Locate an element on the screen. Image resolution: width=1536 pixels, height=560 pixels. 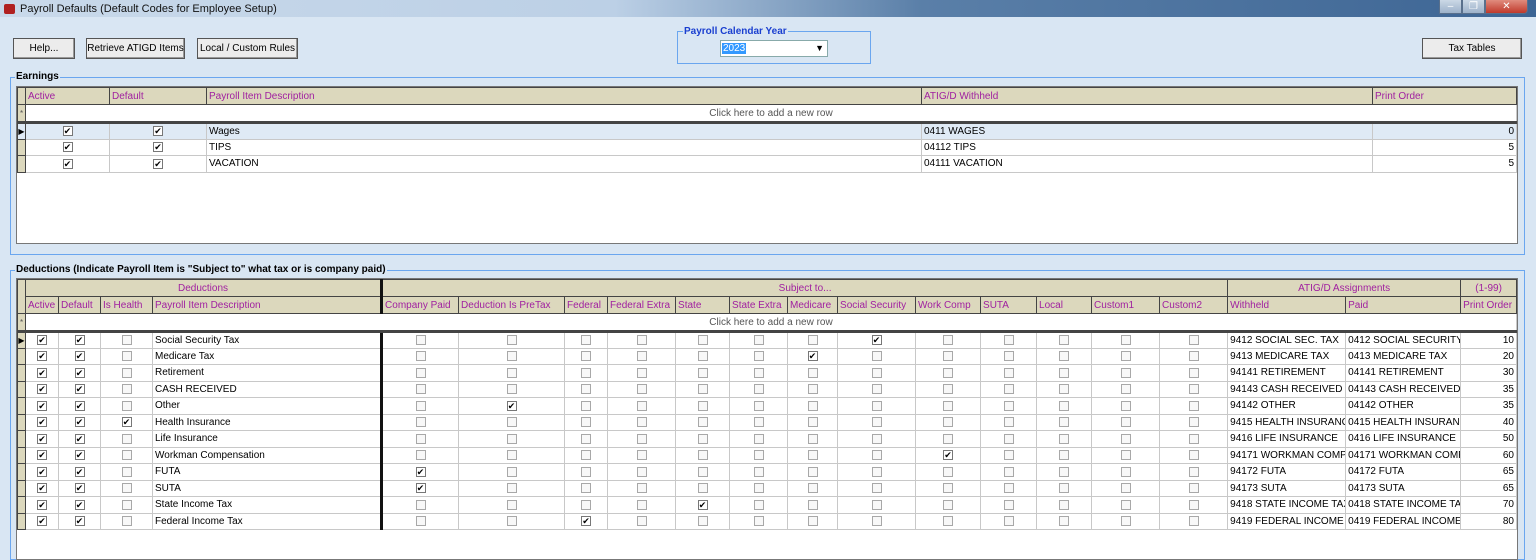
deductions-row: ✔ ✔ FUTA ✔ 94172 FUTA 04172 FUTA 65 is located at coordinates (767, 472).